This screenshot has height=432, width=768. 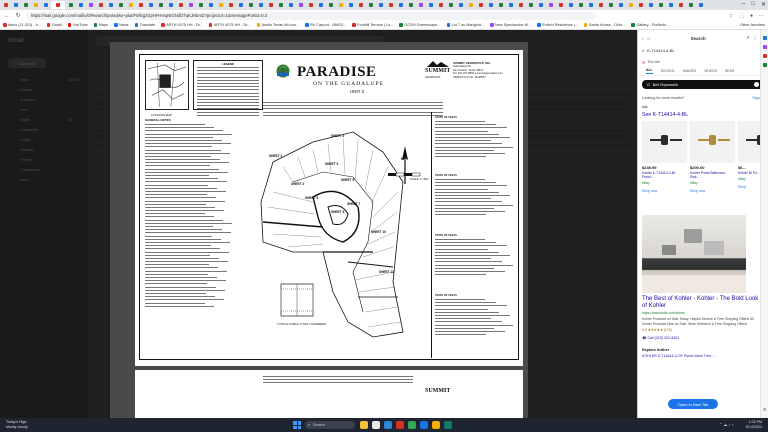 I want to click on bookmark-item: News, so click(x=121, y=25).